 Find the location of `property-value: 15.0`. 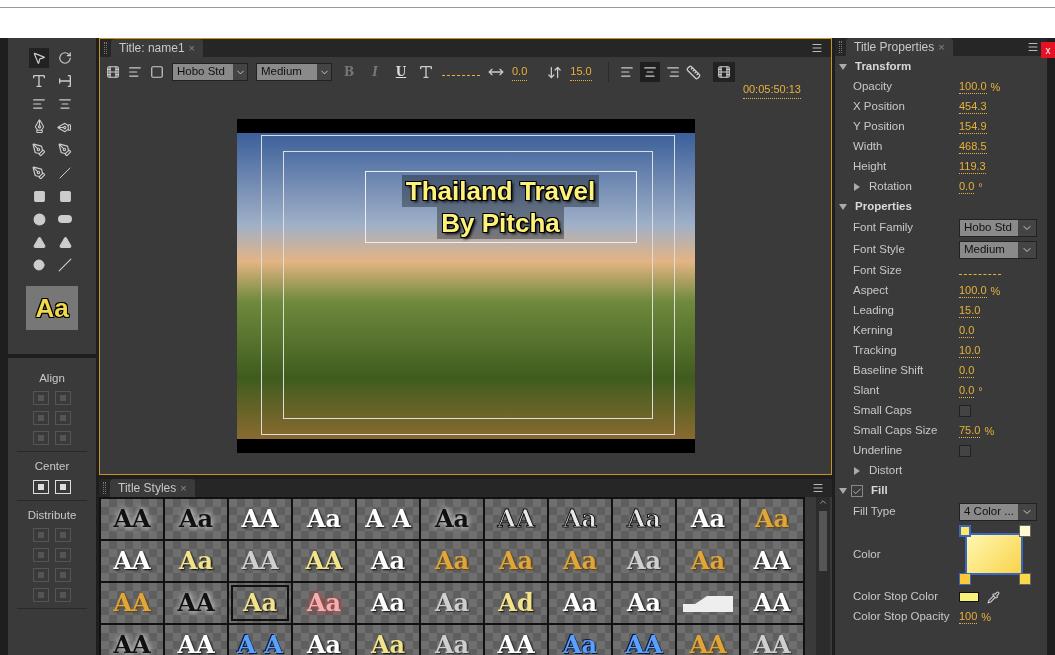

property-value: 15.0 is located at coordinates (970, 311).